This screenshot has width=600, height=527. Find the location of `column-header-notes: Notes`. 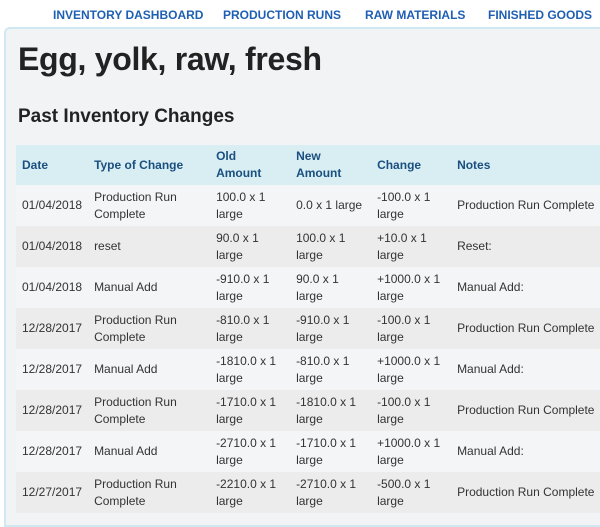

column-header-notes: Notes is located at coordinates (525, 165).